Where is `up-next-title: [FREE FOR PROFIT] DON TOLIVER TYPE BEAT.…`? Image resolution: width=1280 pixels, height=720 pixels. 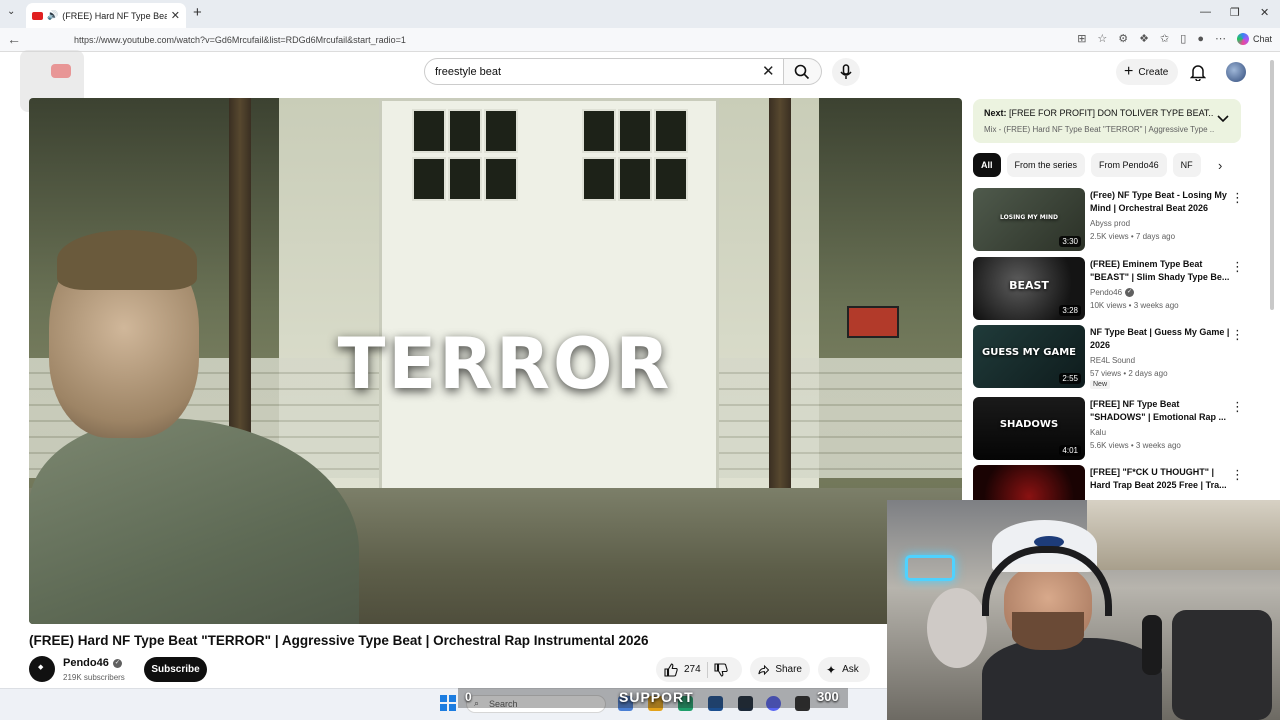 up-next-title: [FREE FOR PROFIT] DON TOLIVER TYPE BEAT.… is located at coordinates (1111, 113).